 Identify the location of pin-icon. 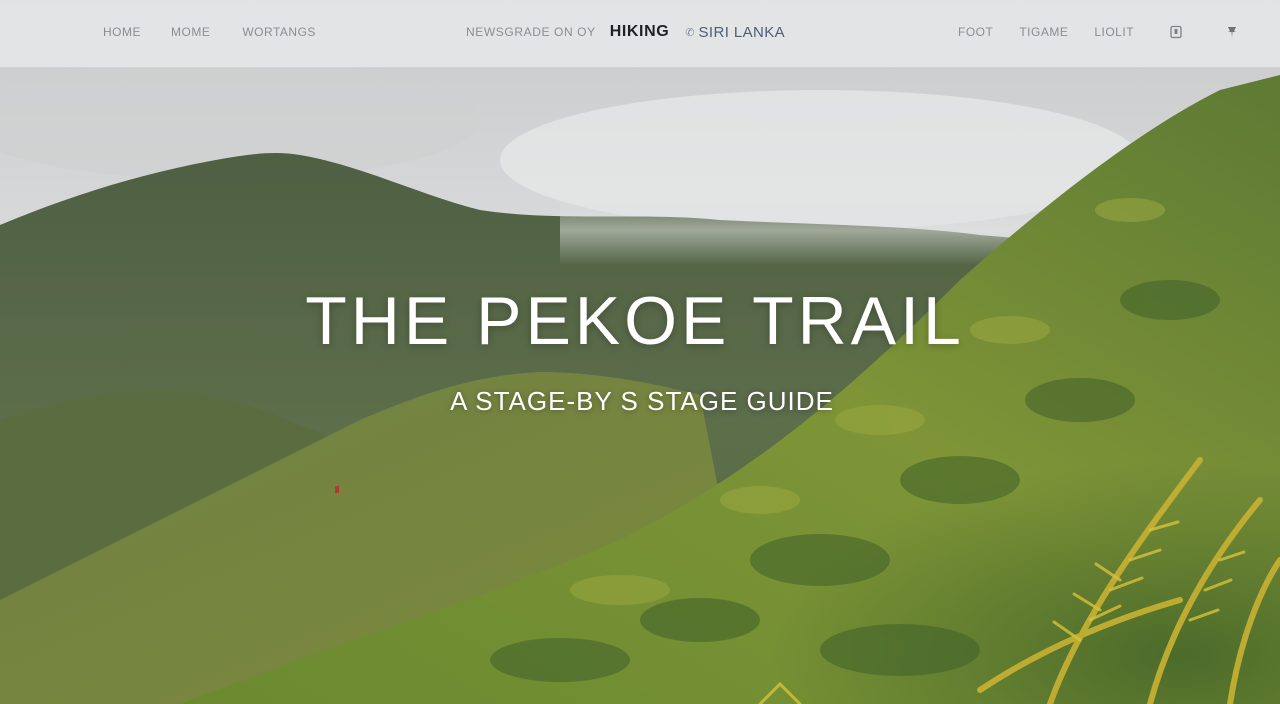
(1232, 32).